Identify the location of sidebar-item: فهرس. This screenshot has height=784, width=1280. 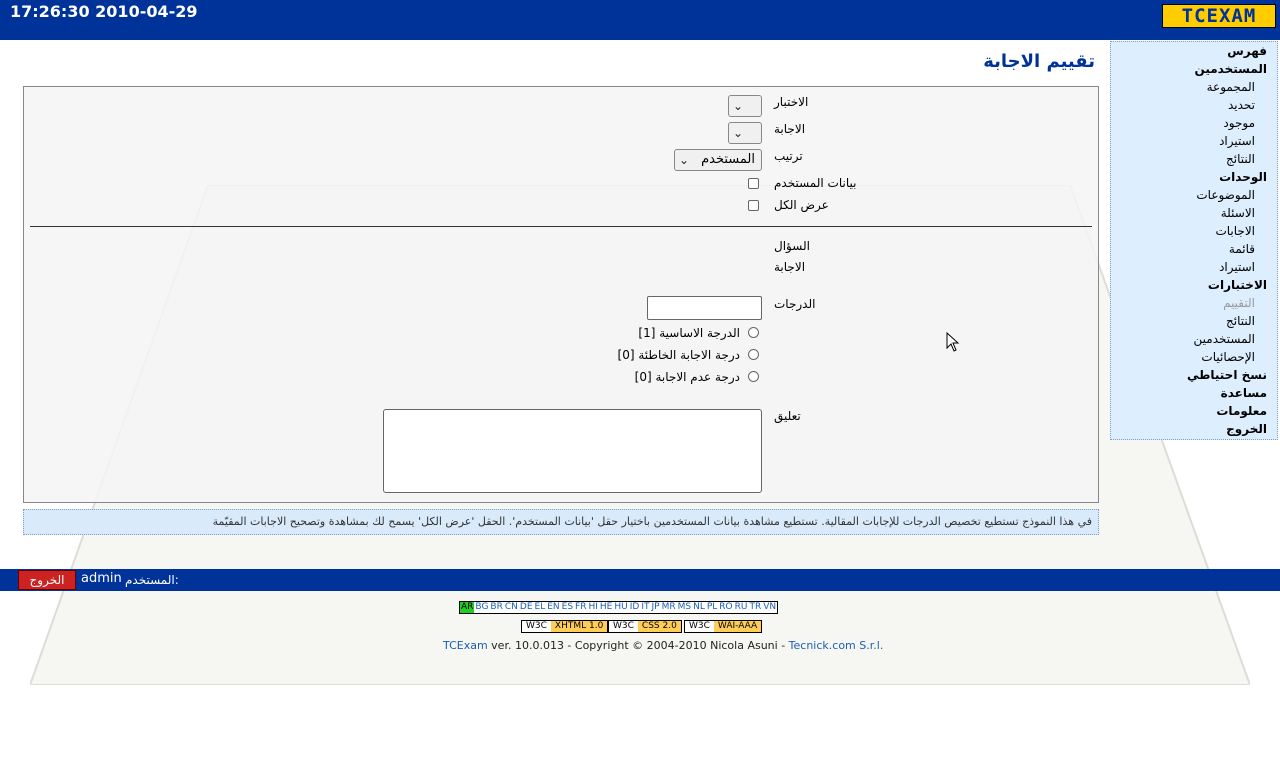
(1247, 51).